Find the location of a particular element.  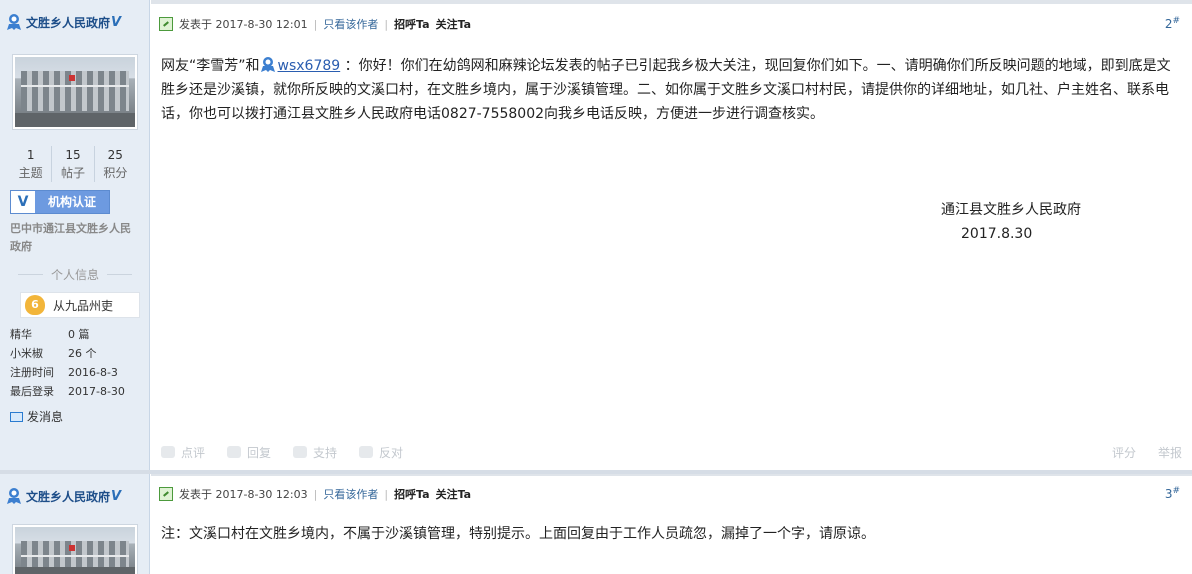

info-row-registered: 注册时间 2016-8-3 is located at coordinates (64, 372).